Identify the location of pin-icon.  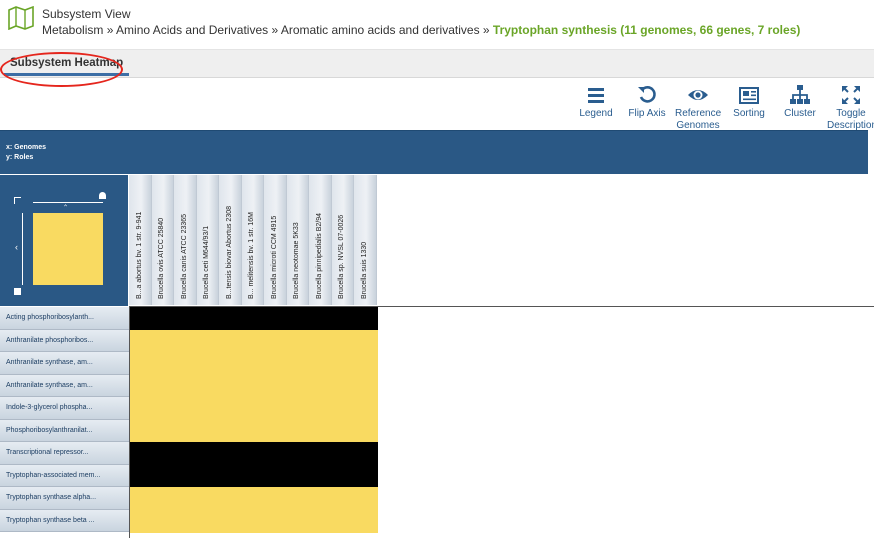
(102, 195).